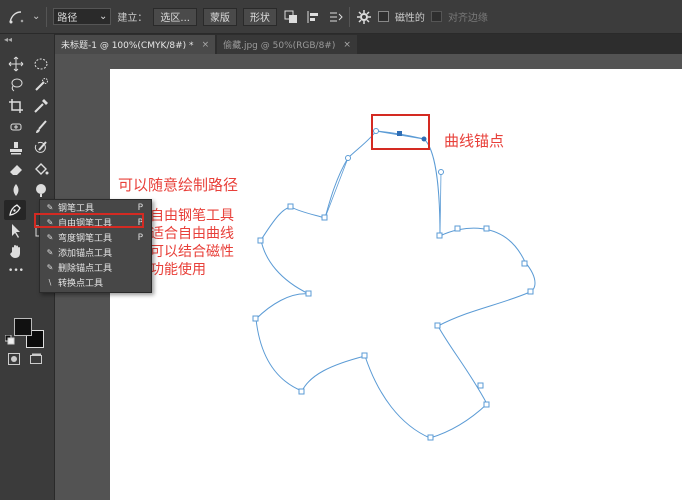 The image size is (682, 500). Describe the element at coordinates (192, 216) in the screenshot. I see `desc-line: 自由钢笔工具` at that location.